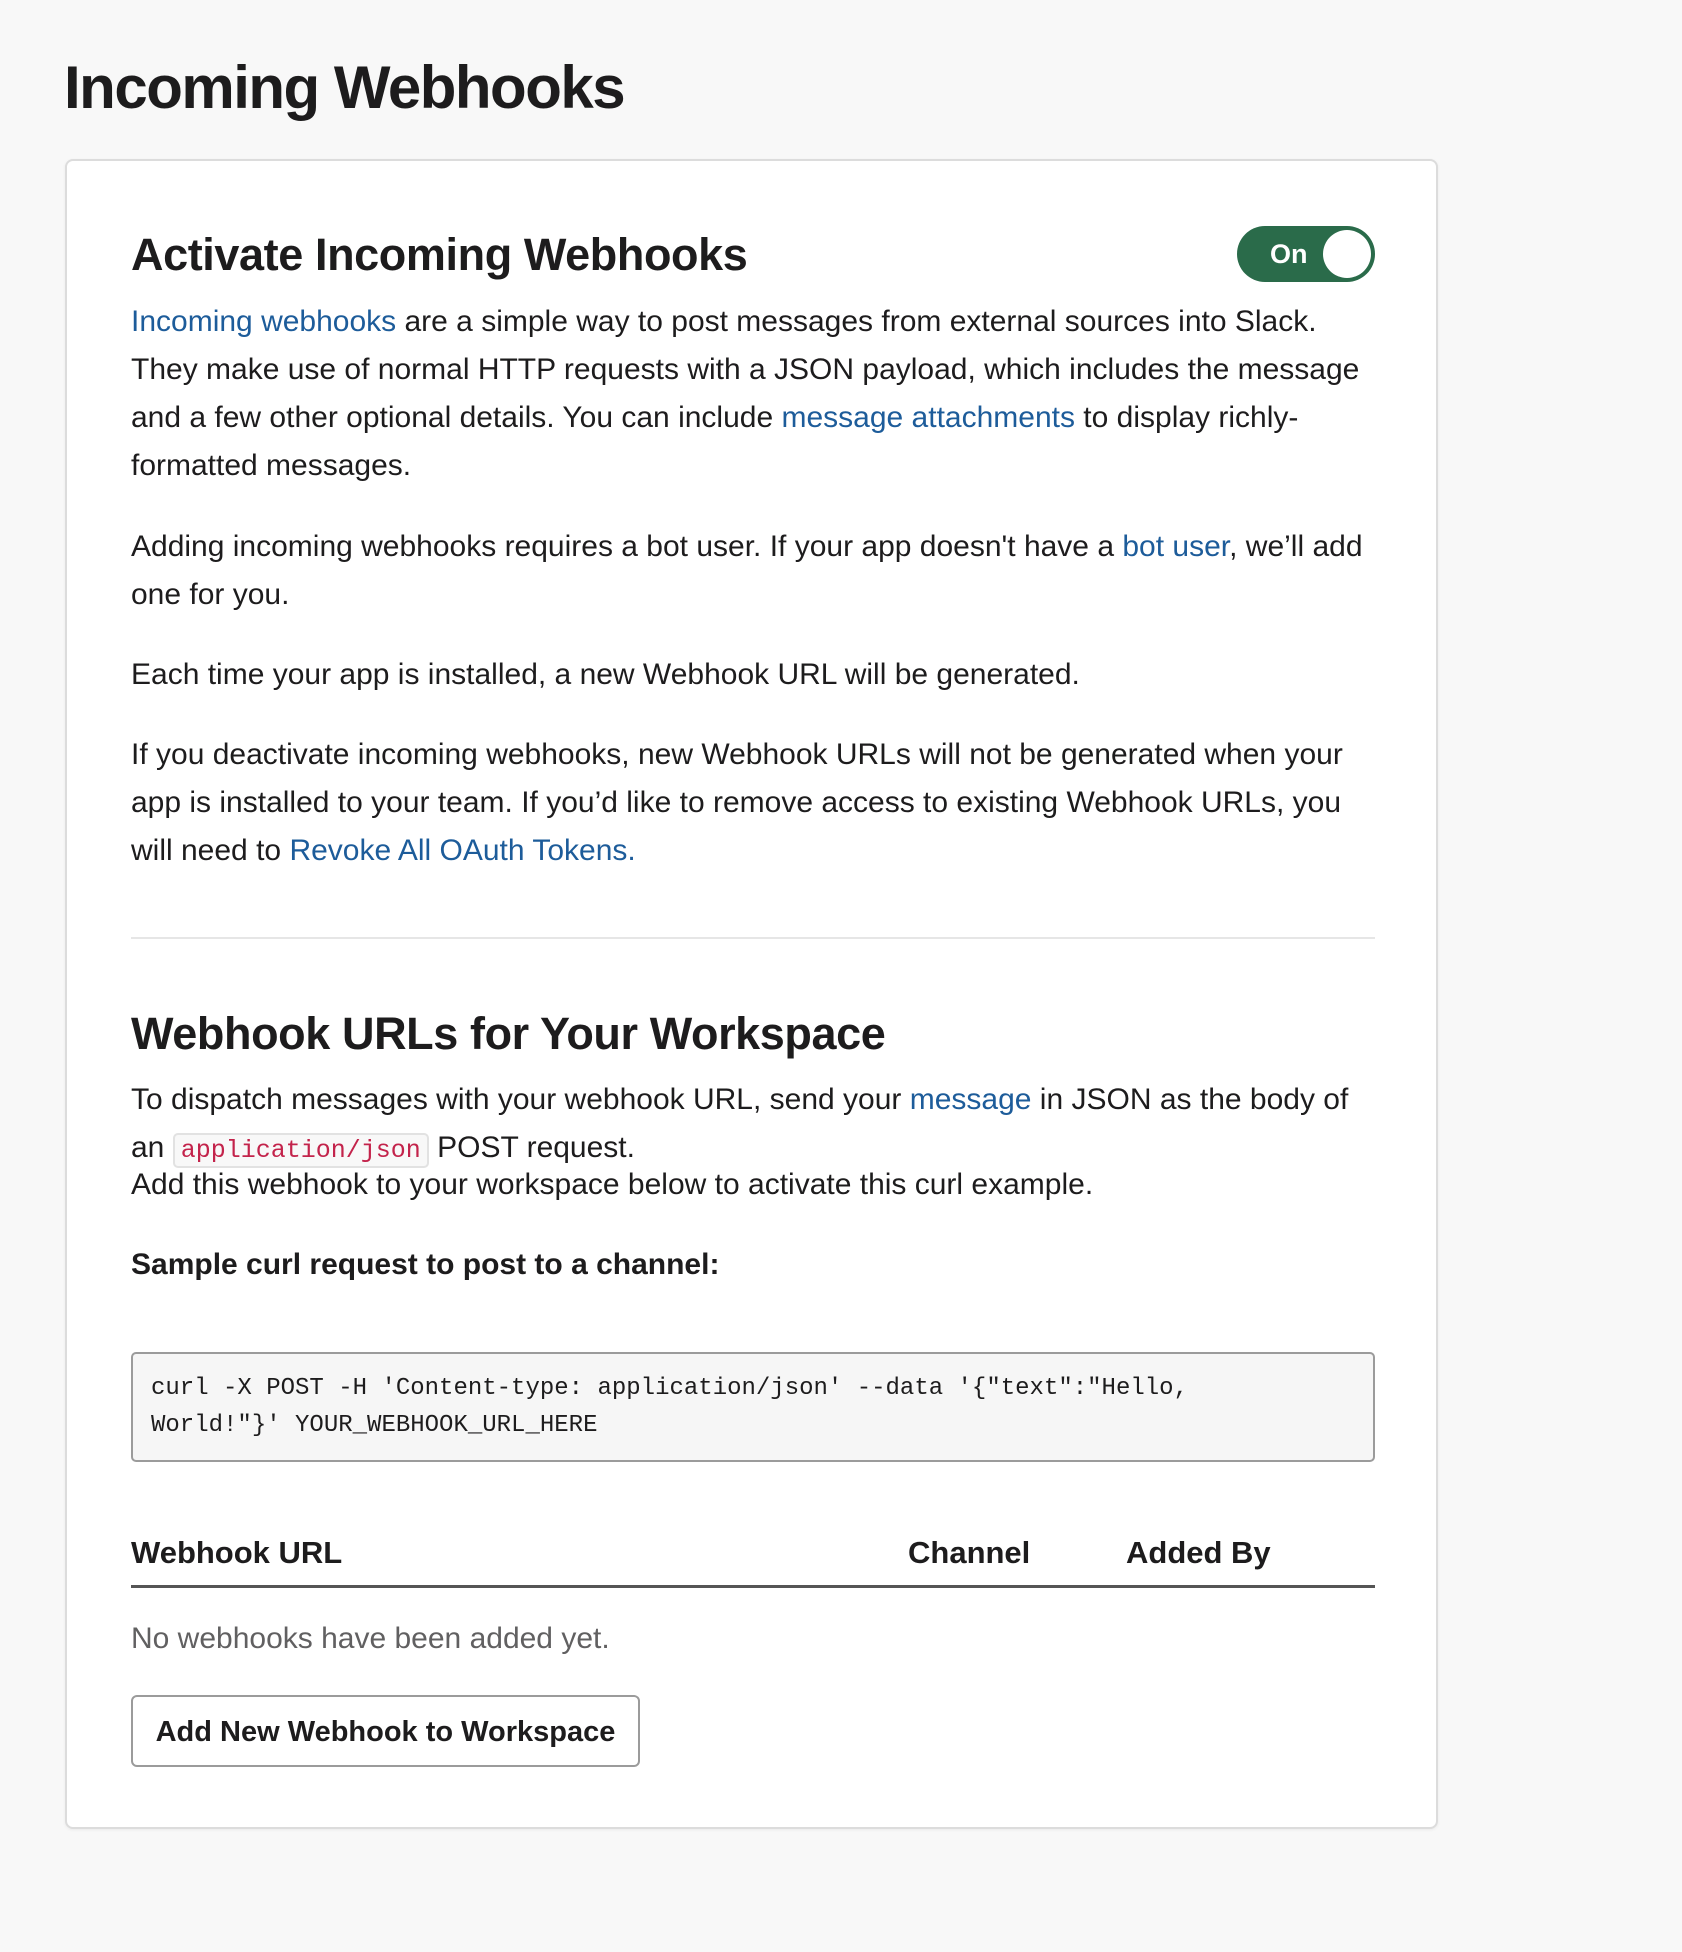  What do you see at coordinates (385, 1731) in the screenshot?
I see `add-webhook-button: Add New Webhook to Workspace` at bounding box center [385, 1731].